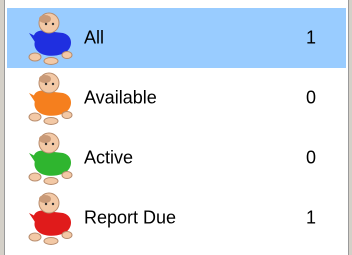  What do you see at coordinates (120, 97) in the screenshot?
I see `list-item-label: Available` at bounding box center [120, 97].